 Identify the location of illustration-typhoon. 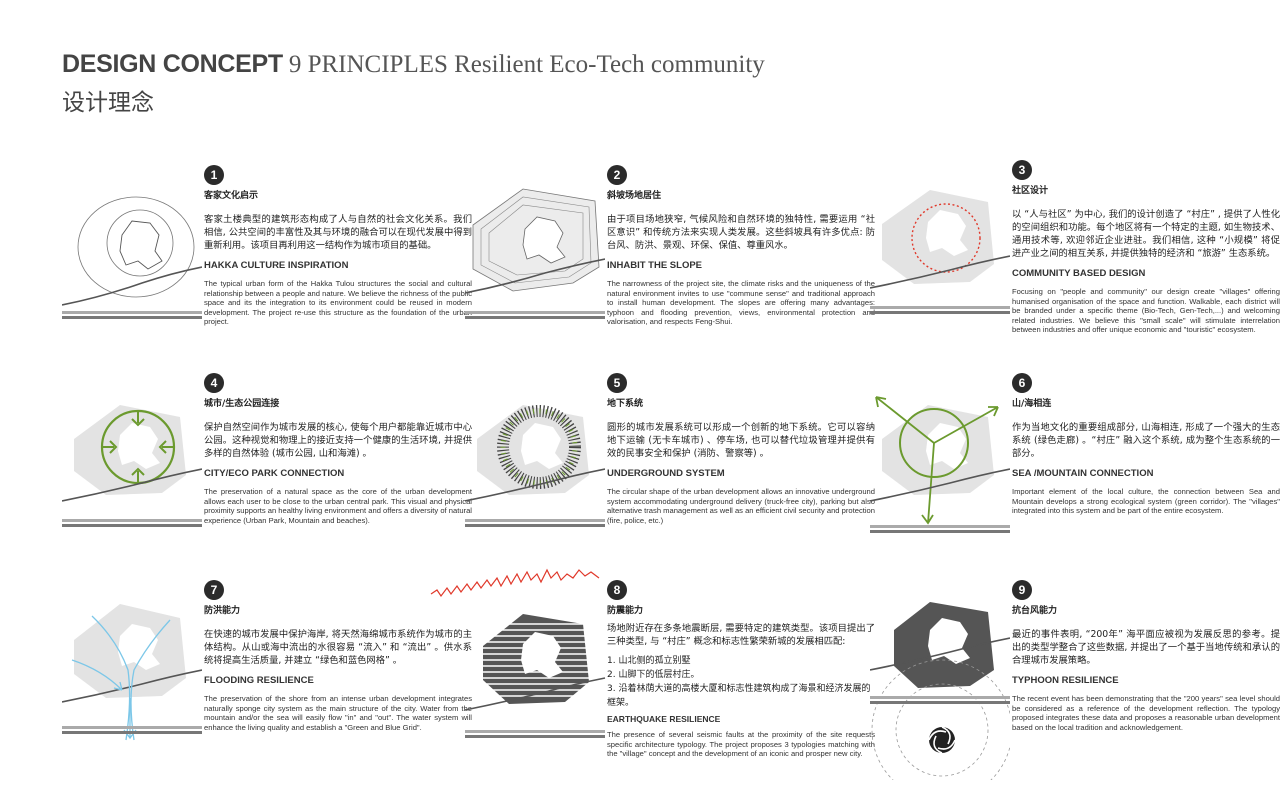
(940, 680).